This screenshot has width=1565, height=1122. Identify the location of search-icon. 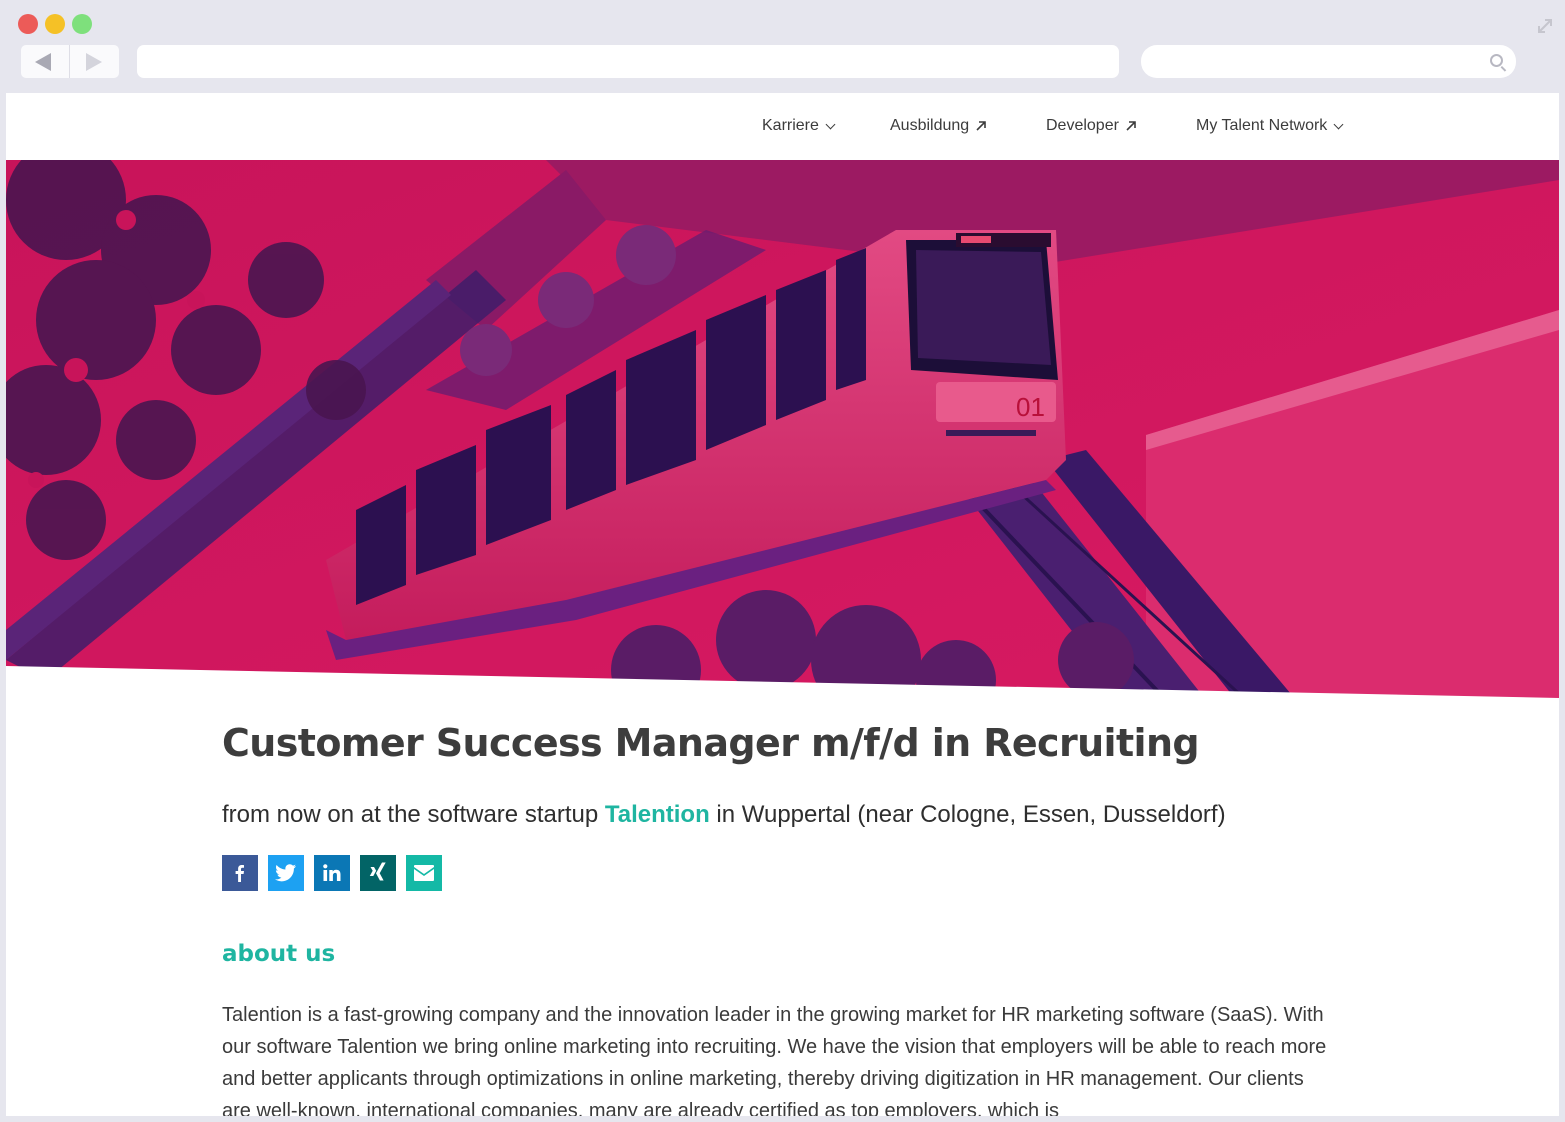
(1496, 60).